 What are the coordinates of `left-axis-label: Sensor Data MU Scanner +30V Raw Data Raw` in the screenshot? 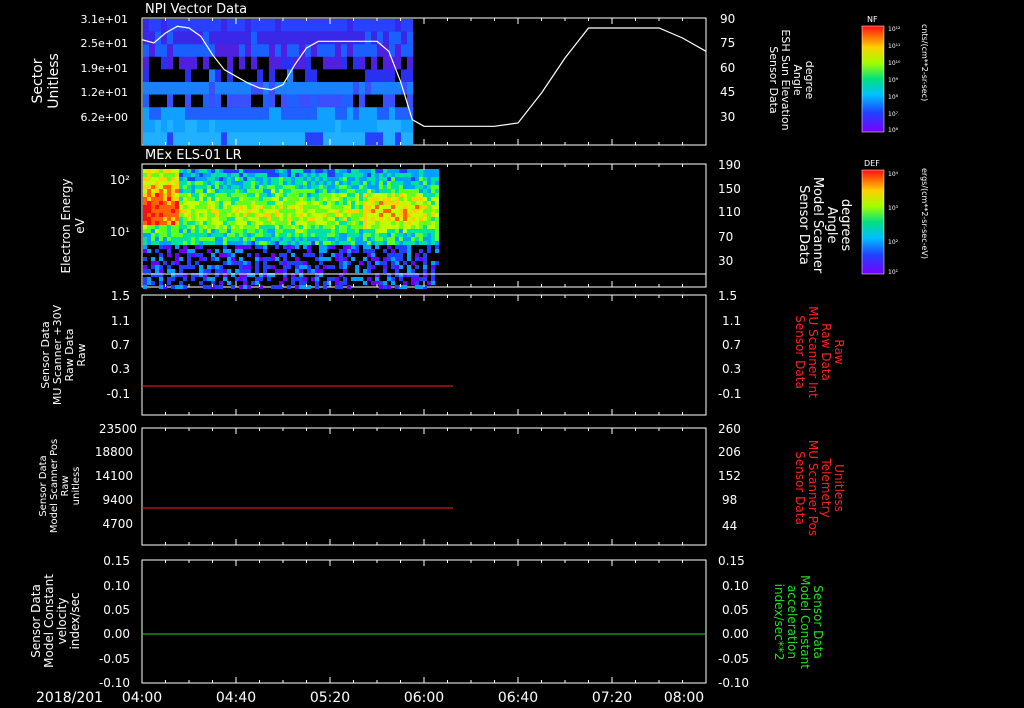 It's located at (63, 354).